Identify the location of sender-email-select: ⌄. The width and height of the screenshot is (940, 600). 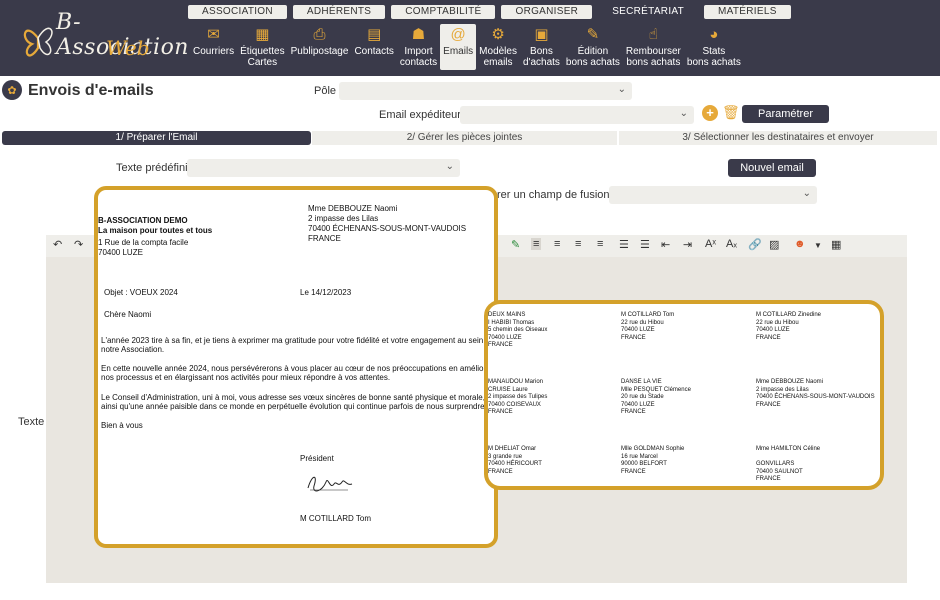
(577, 115).